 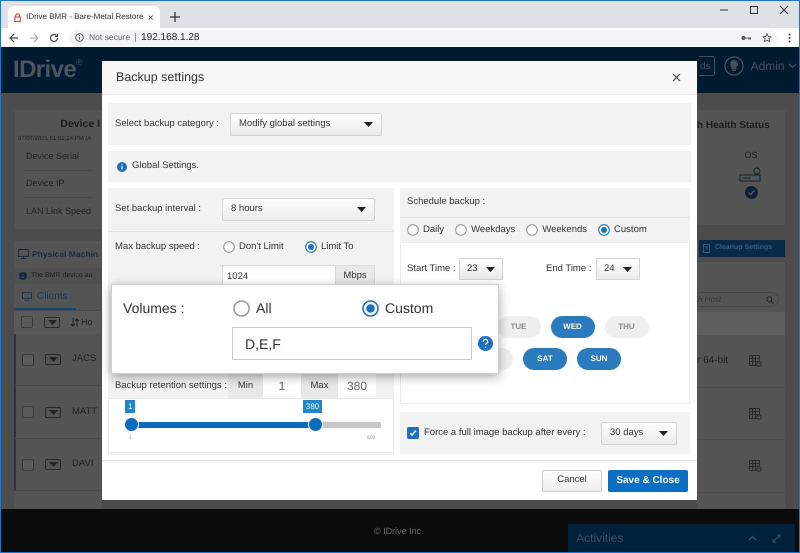 What do you see at coordinates (158, 247) in the screenshot?
I see `field-label: Max backup speed :` at bounding box center [158, 247].